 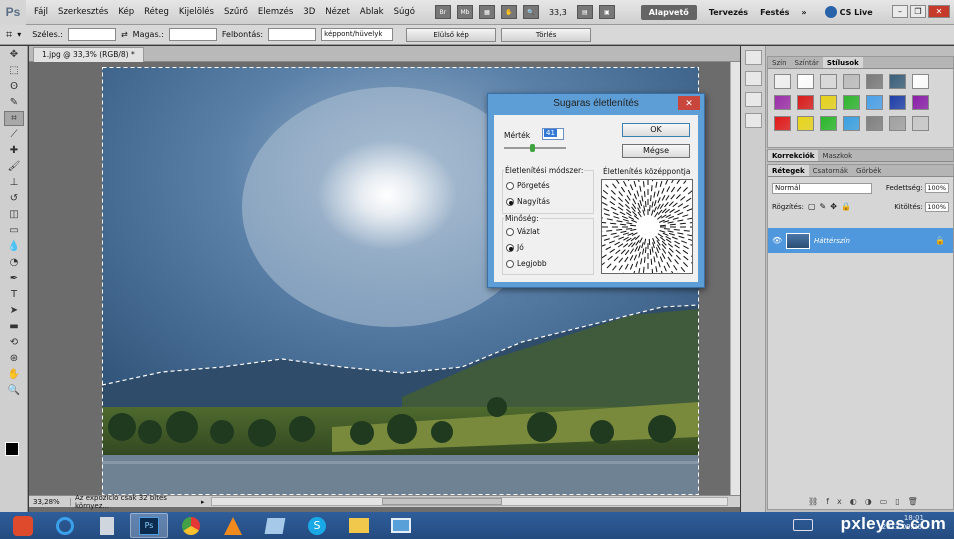 What do you see at coordinates (442, 12) in the screenshot?
I see `bridge-button: Br` at bounding box center [442, 12].